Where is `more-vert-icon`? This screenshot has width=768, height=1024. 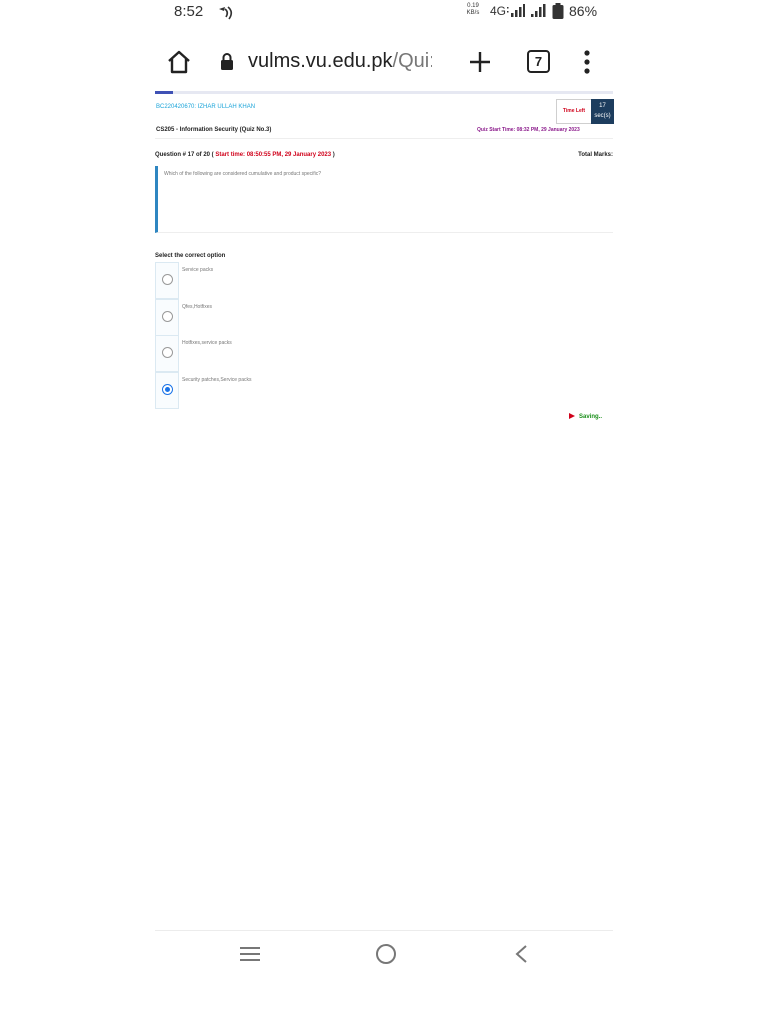
more-vert-icon is located at coordinates (587, 62).